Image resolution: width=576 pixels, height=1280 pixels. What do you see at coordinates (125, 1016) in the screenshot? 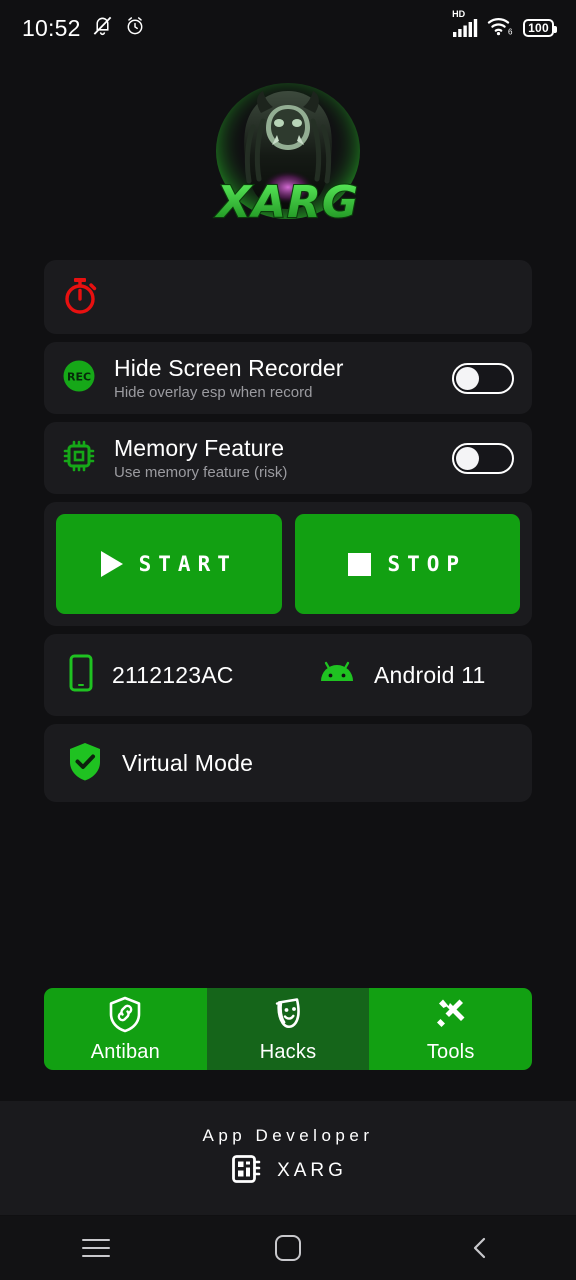
I see `shield-link-icon` at bounding box center [125, 1016].